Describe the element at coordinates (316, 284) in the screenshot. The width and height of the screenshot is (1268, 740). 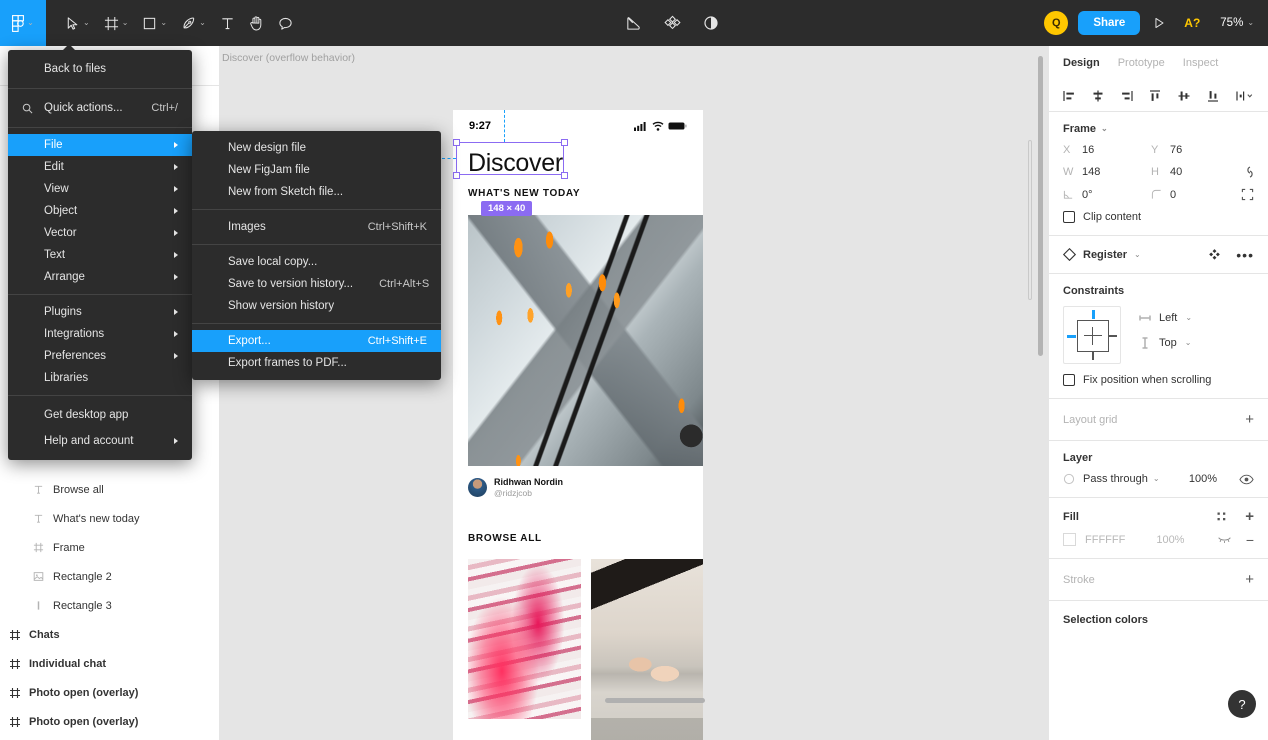
I see `submenu-item-save-to-version-history: Save to version history... Ctrl+Alt+S` at that location.